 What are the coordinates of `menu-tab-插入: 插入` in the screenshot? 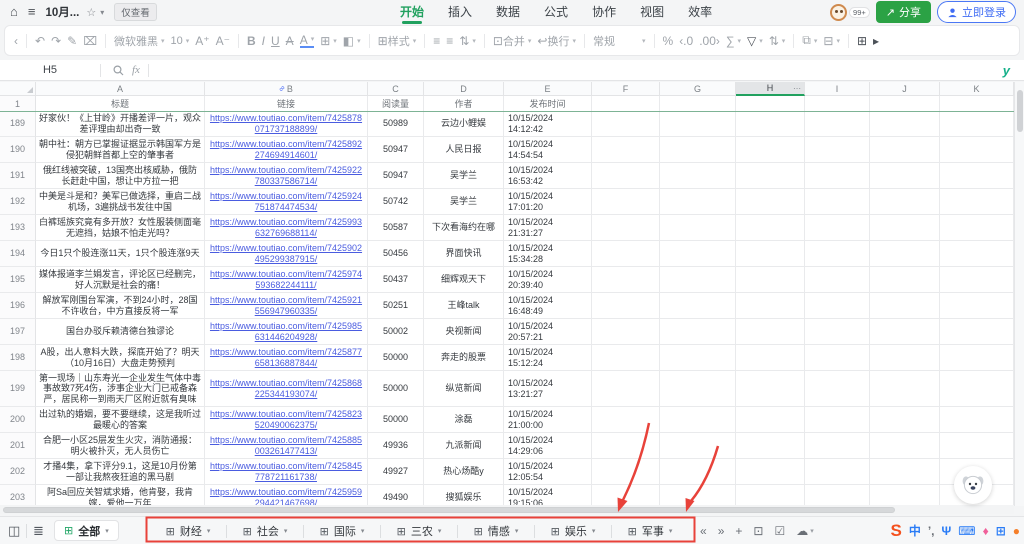 It's located at (460, 12).